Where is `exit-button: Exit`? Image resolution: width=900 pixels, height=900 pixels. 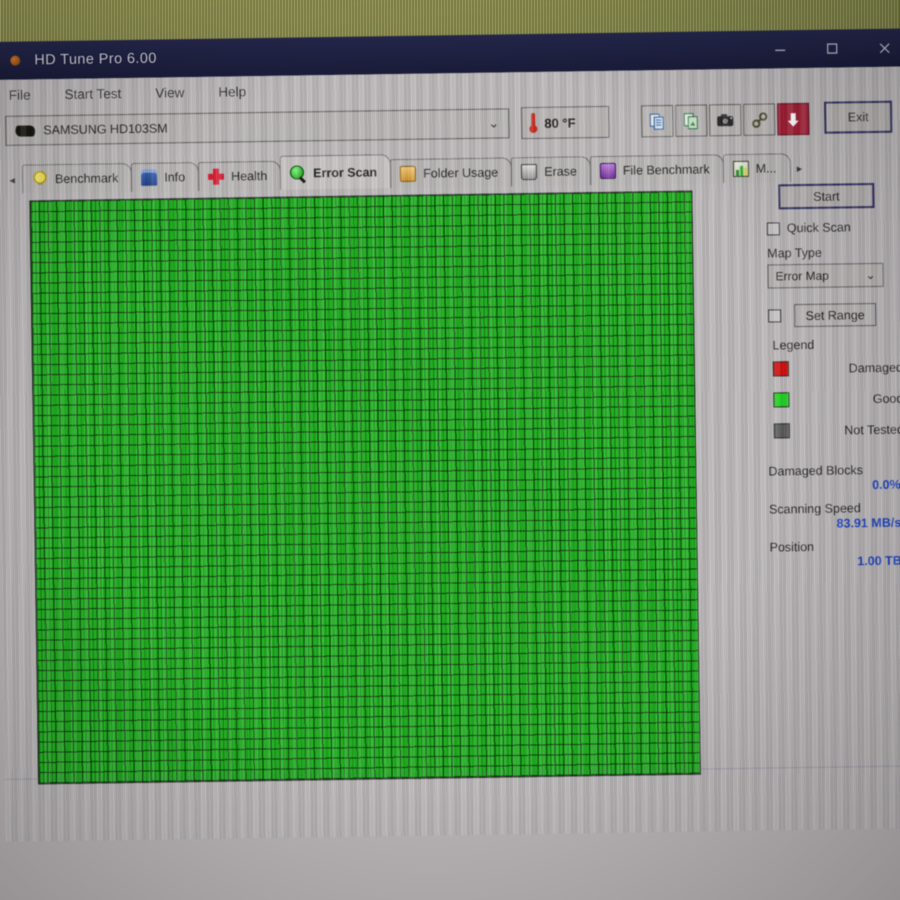
exit-button: Exit is located at coordinates (858, 117).